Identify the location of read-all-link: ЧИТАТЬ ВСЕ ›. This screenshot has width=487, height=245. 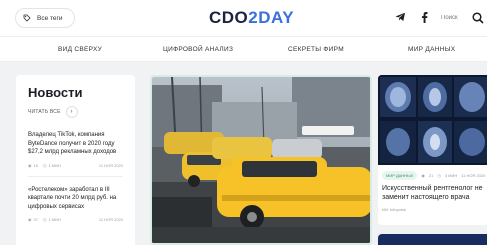
(75, 112).